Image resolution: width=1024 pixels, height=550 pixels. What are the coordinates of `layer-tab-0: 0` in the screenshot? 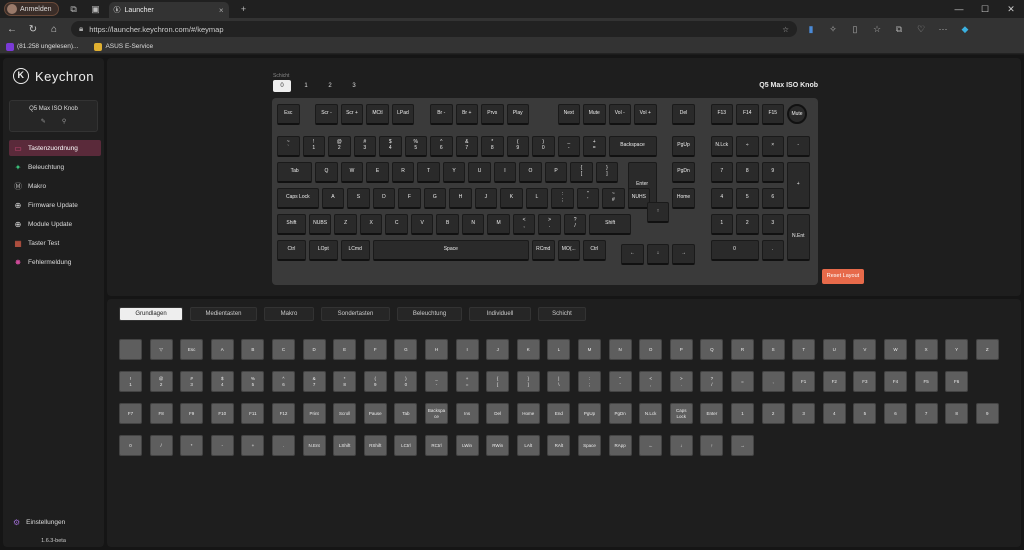 It's located at (282, 86).